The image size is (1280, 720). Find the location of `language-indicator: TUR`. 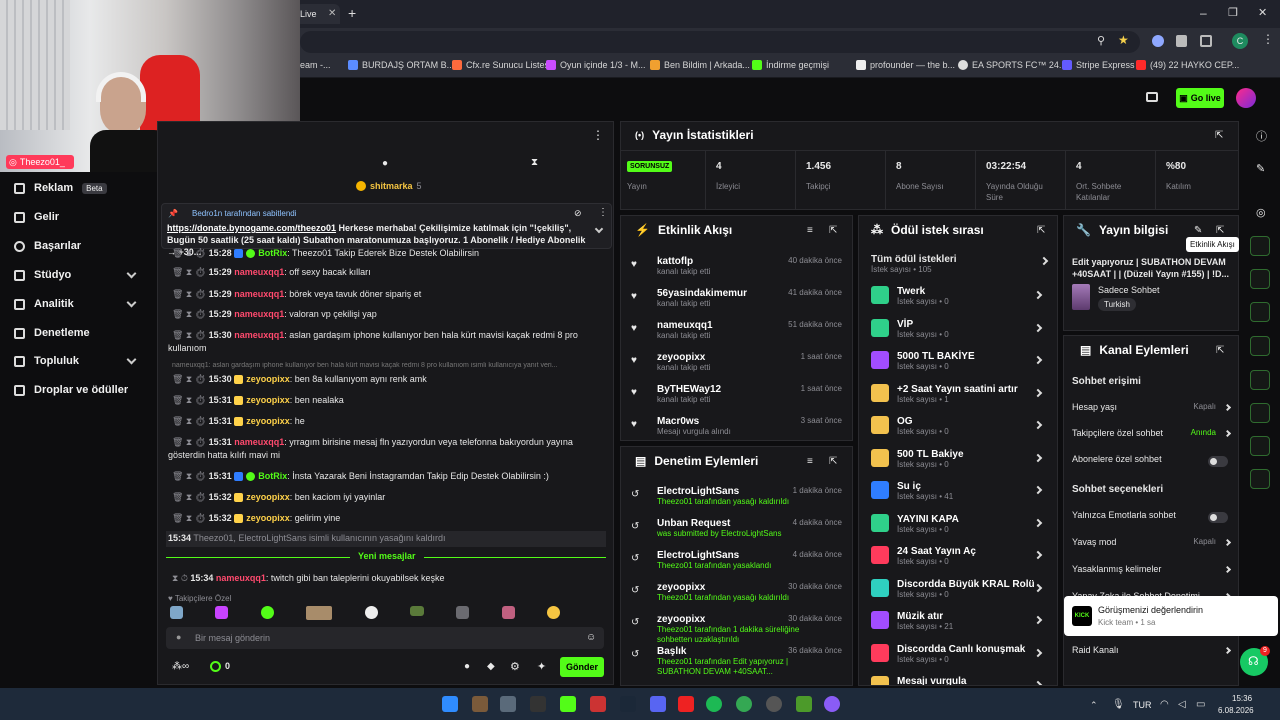

language-indicator: TUR is located at coordinates (1142, 705).